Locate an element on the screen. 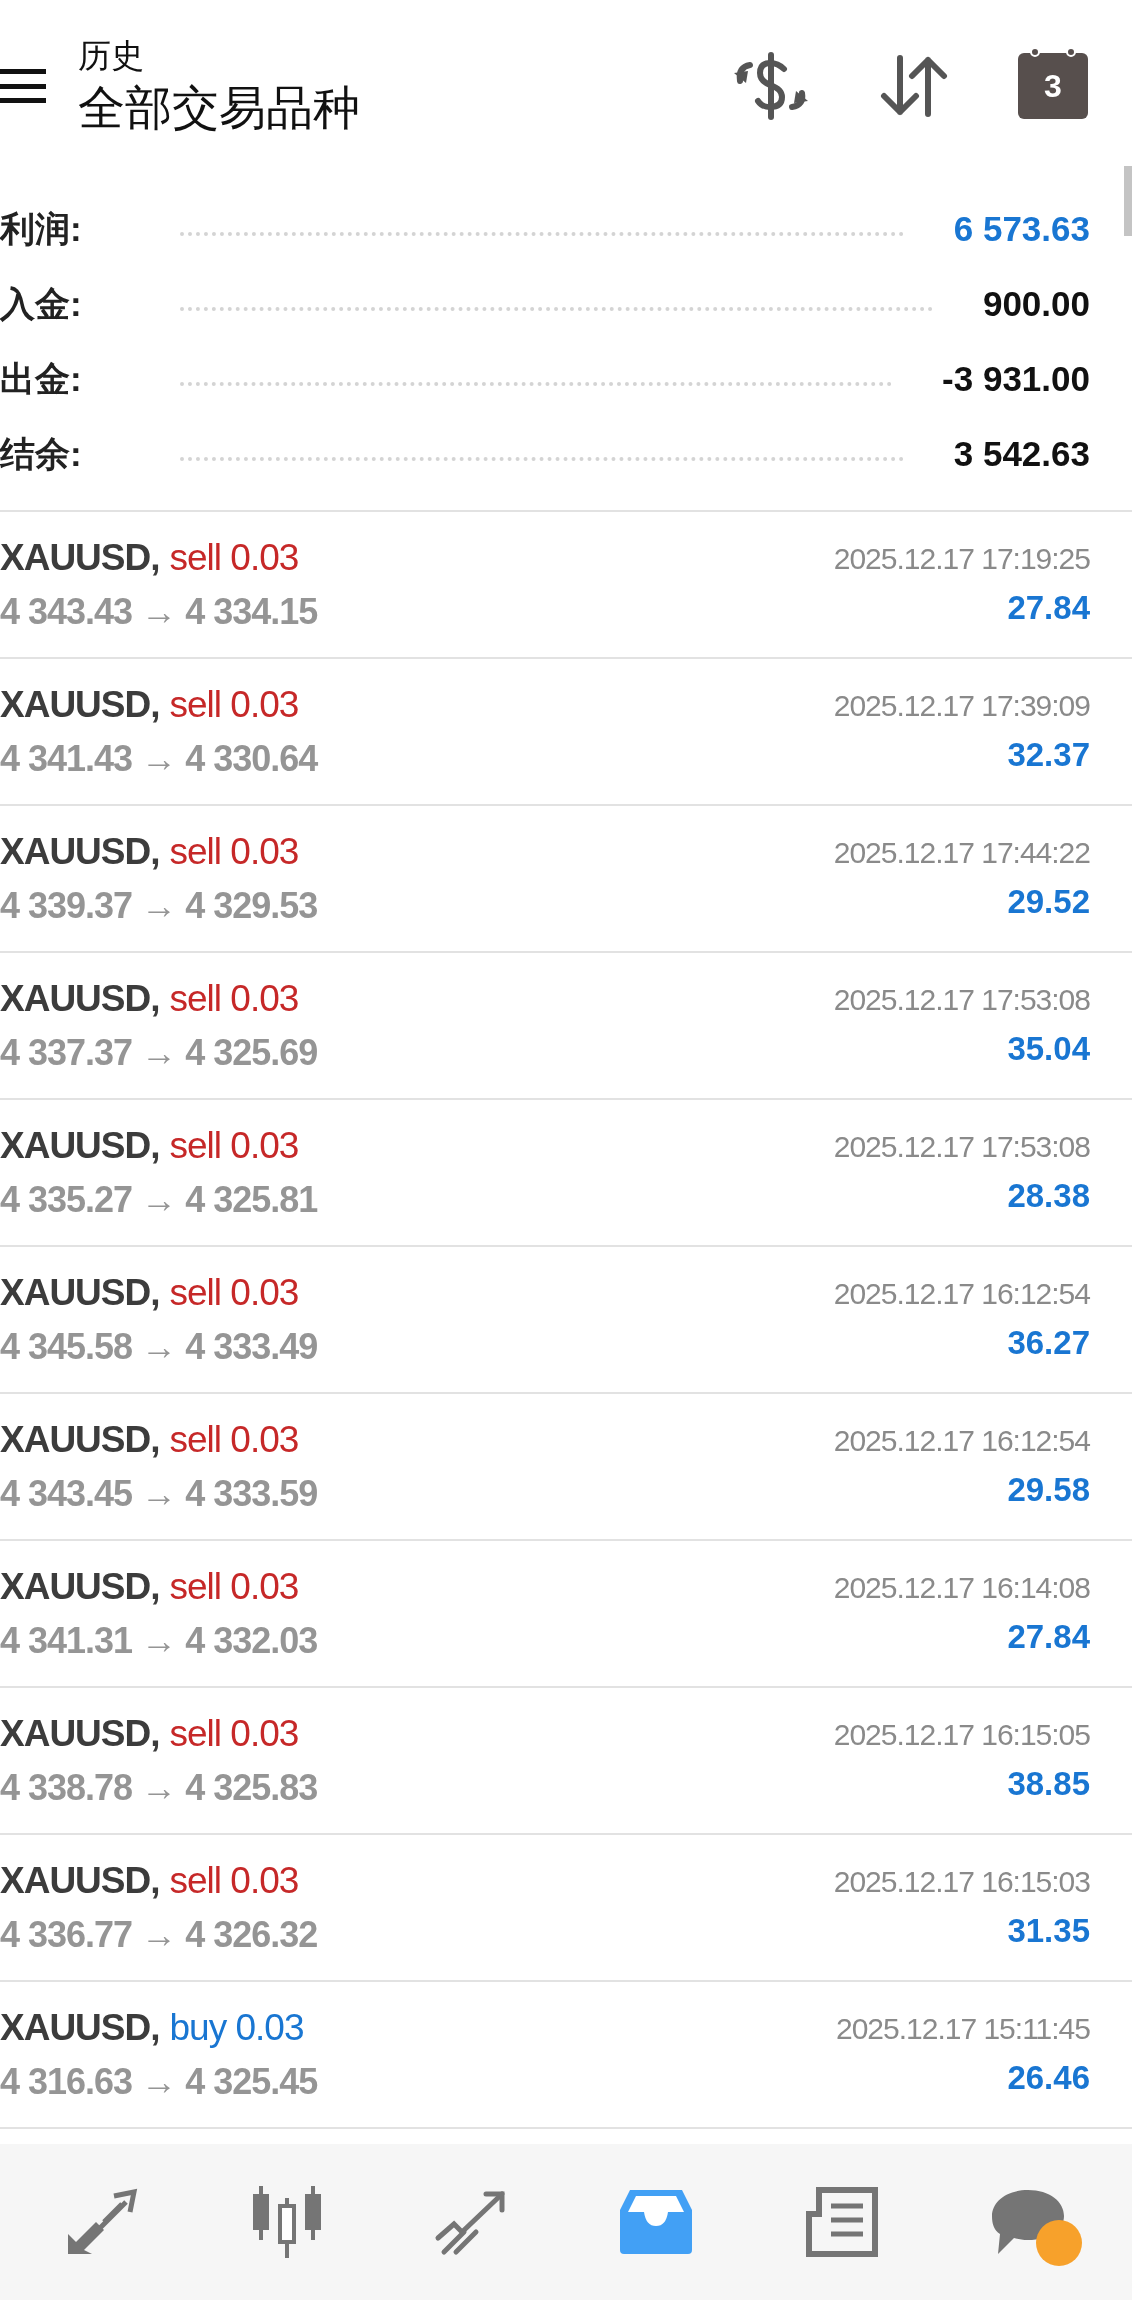 The height and width of the screenshot is (2300, 1132). sort-arrows-icon is located at coordinates (914, 86).